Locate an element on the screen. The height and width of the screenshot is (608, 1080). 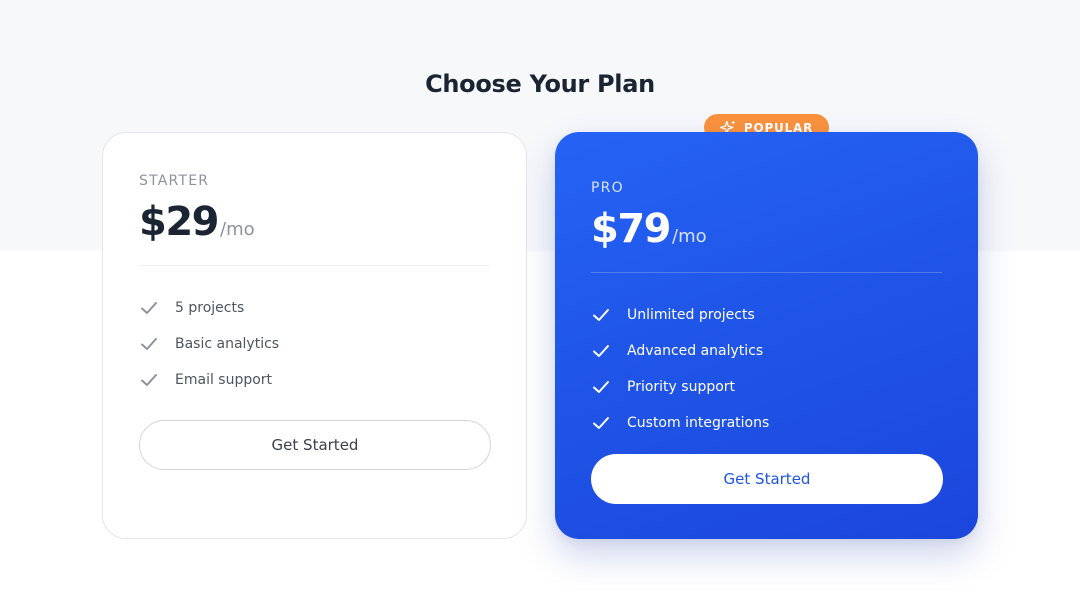
feature-item: Basic analytics is located at coordinates (209, 344).